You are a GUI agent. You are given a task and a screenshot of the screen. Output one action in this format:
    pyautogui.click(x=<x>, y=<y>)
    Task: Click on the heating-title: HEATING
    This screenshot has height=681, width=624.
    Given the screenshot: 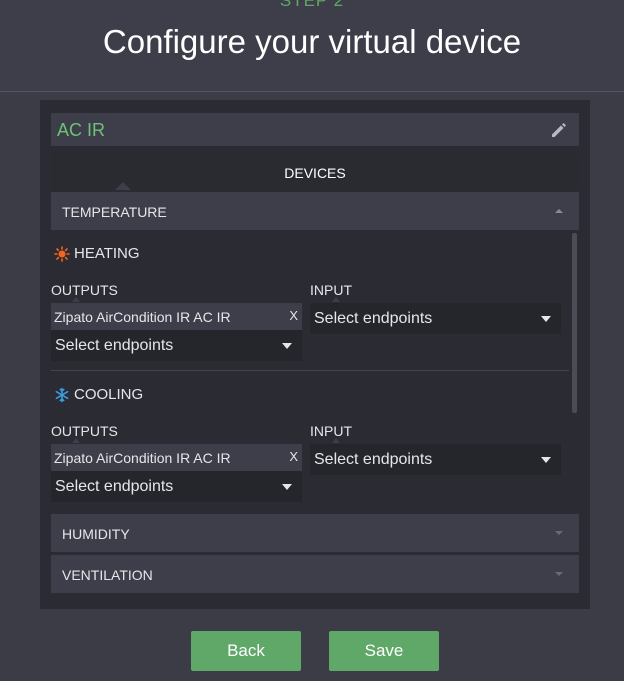 What is the action you would take?
    pyautogui.click(x=97, y=253)
    